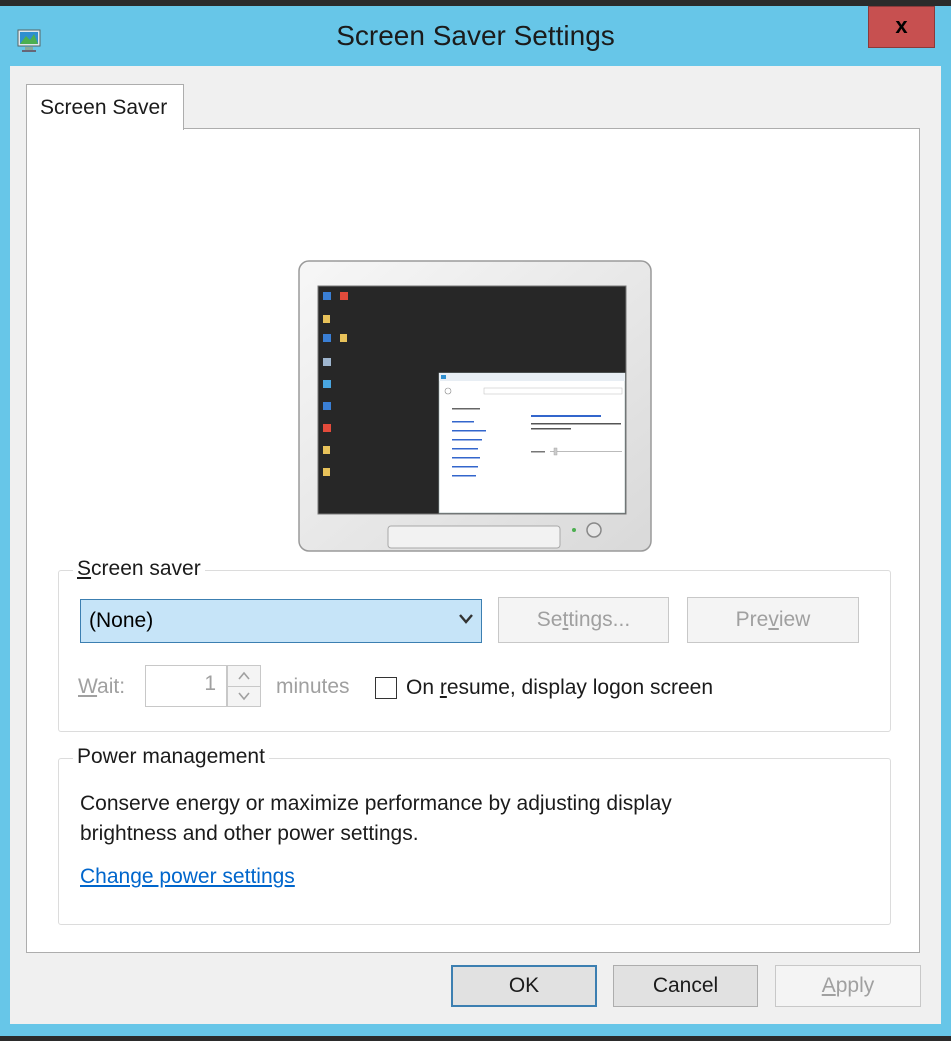 The image size is (951, 1041). Describe the element at coordinates (313, 686) in the screenshot. I see `minutes-label: minutes` at that location.